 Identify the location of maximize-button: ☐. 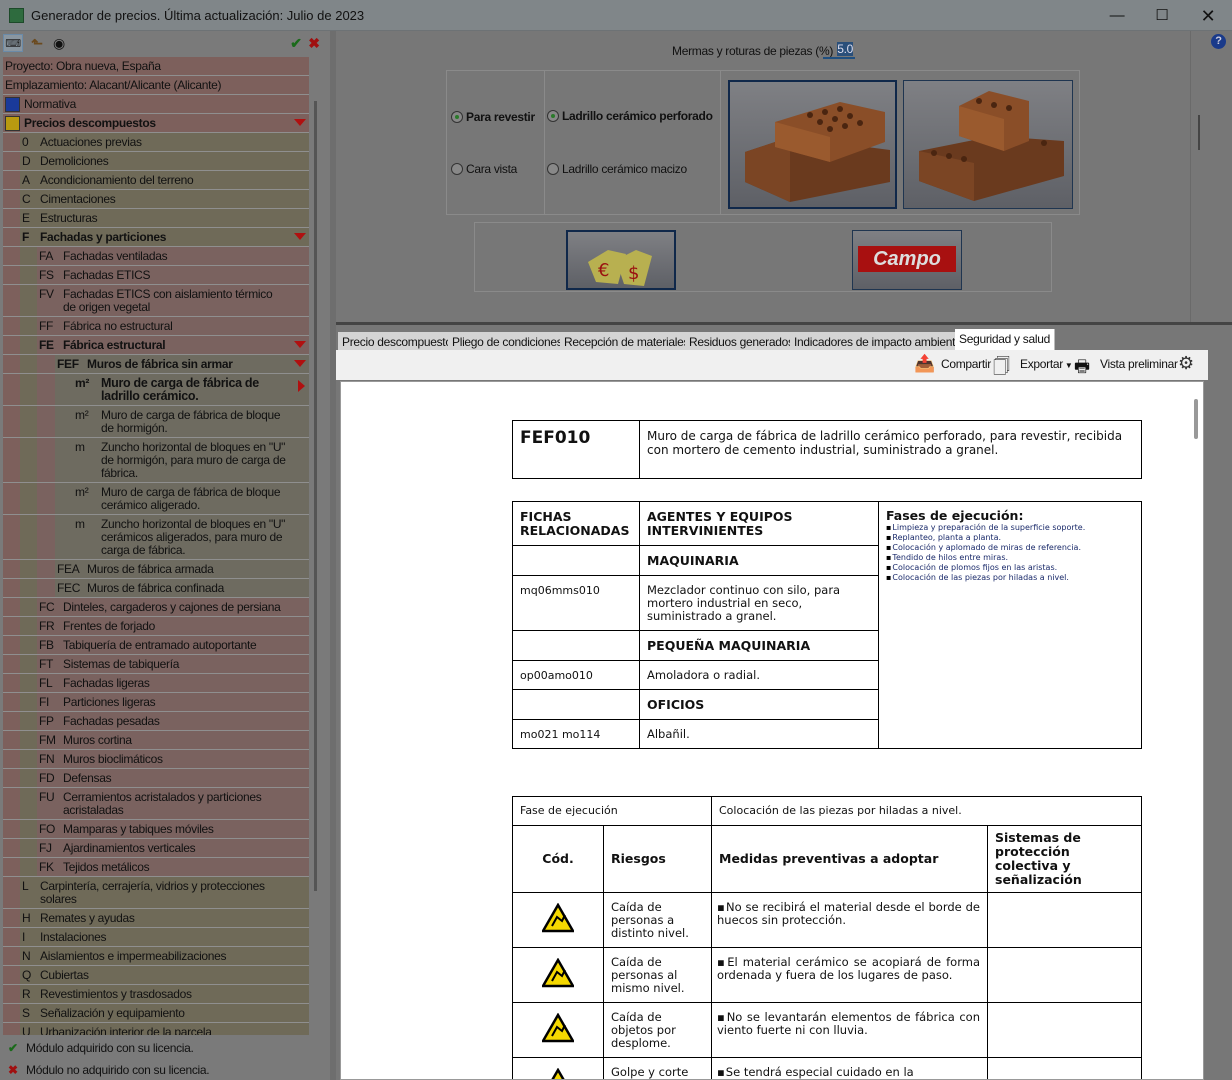
(1162, 16).